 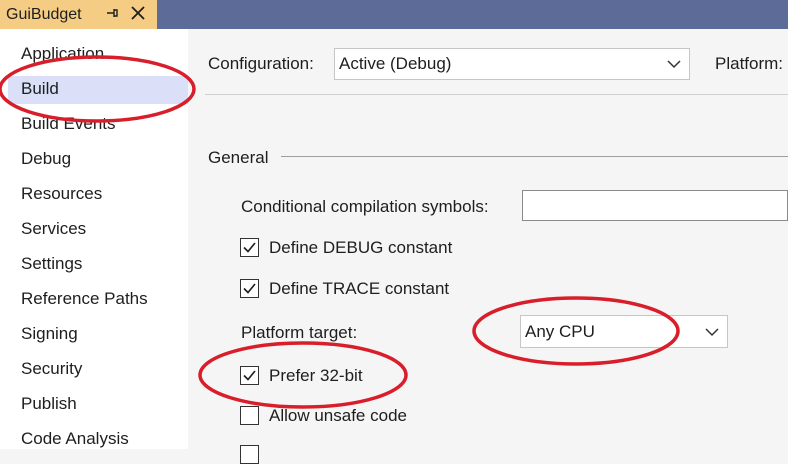 I want to click on platform-target-value: Any CPU, so click(x=560, y=331).